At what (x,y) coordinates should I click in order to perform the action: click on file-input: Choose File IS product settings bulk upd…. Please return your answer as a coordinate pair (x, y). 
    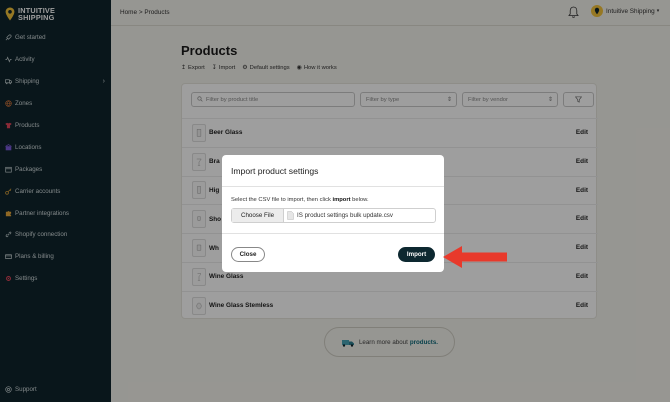
    Looking at the image, I should click on (333, 215).